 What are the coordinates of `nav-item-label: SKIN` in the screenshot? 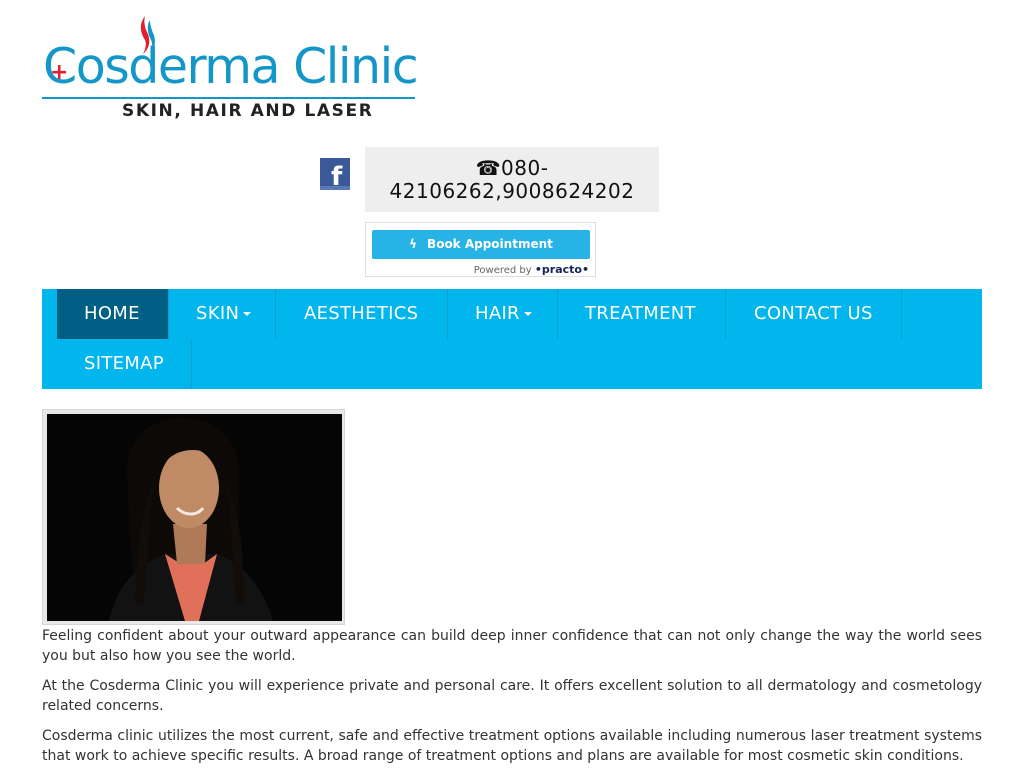 It's located at (218, 313).